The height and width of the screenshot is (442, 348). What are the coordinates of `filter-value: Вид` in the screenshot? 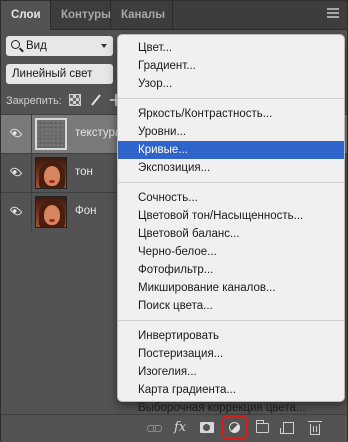 It's located at (36, 46).